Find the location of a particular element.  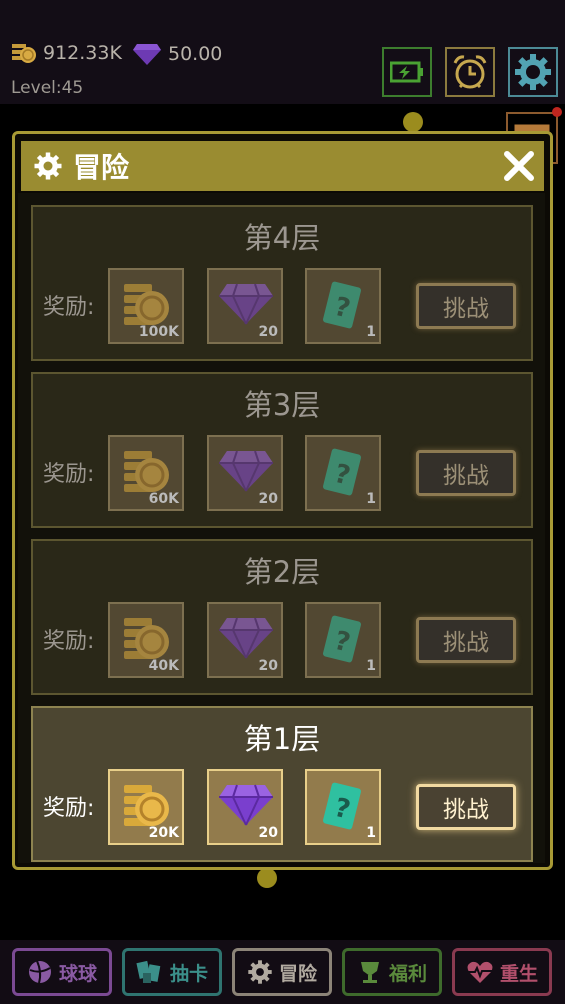

nav-adventure-button: 冒险 is located at coordinates (282, 972).